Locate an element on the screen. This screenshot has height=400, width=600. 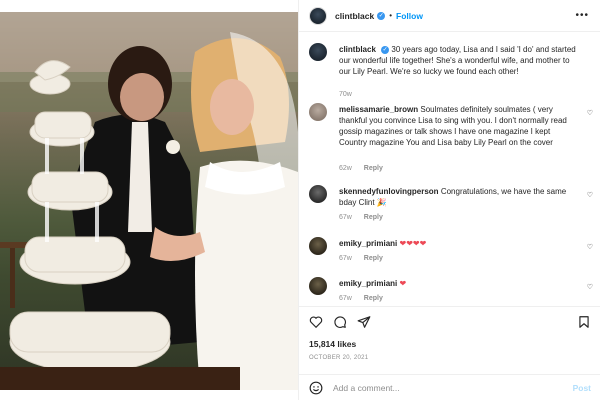
action-bar is located at coordinates (449, 321).